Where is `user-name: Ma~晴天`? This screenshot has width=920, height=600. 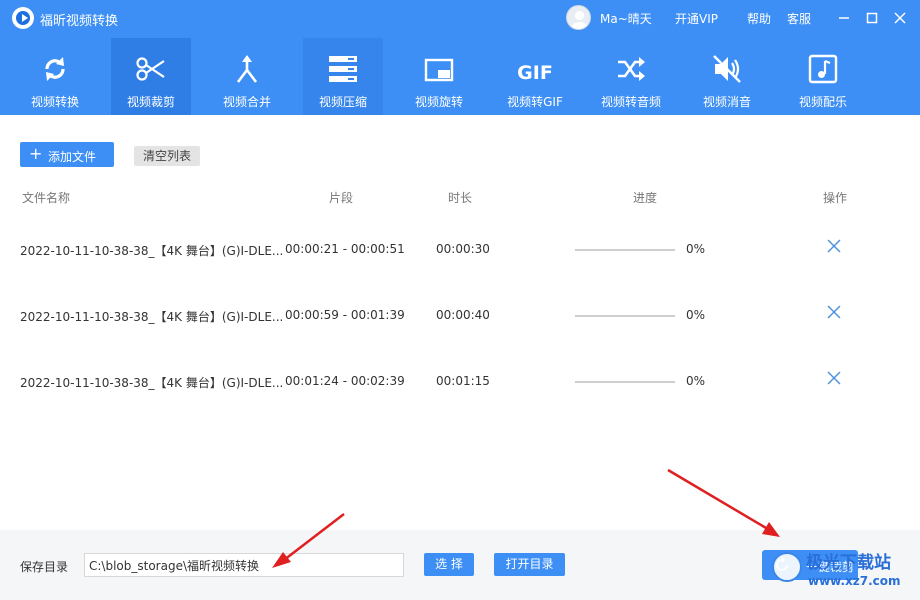
user-name: Ma~晴天 is located at coordinates (626, 18).